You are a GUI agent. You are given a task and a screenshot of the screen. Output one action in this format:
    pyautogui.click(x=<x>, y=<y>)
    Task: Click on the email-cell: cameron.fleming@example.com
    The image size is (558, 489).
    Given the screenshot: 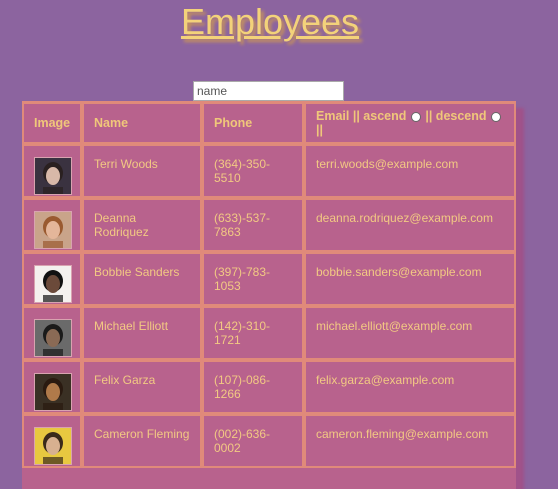 What is the action you would take?
    pyautogui.click(x=410, y=441)
    